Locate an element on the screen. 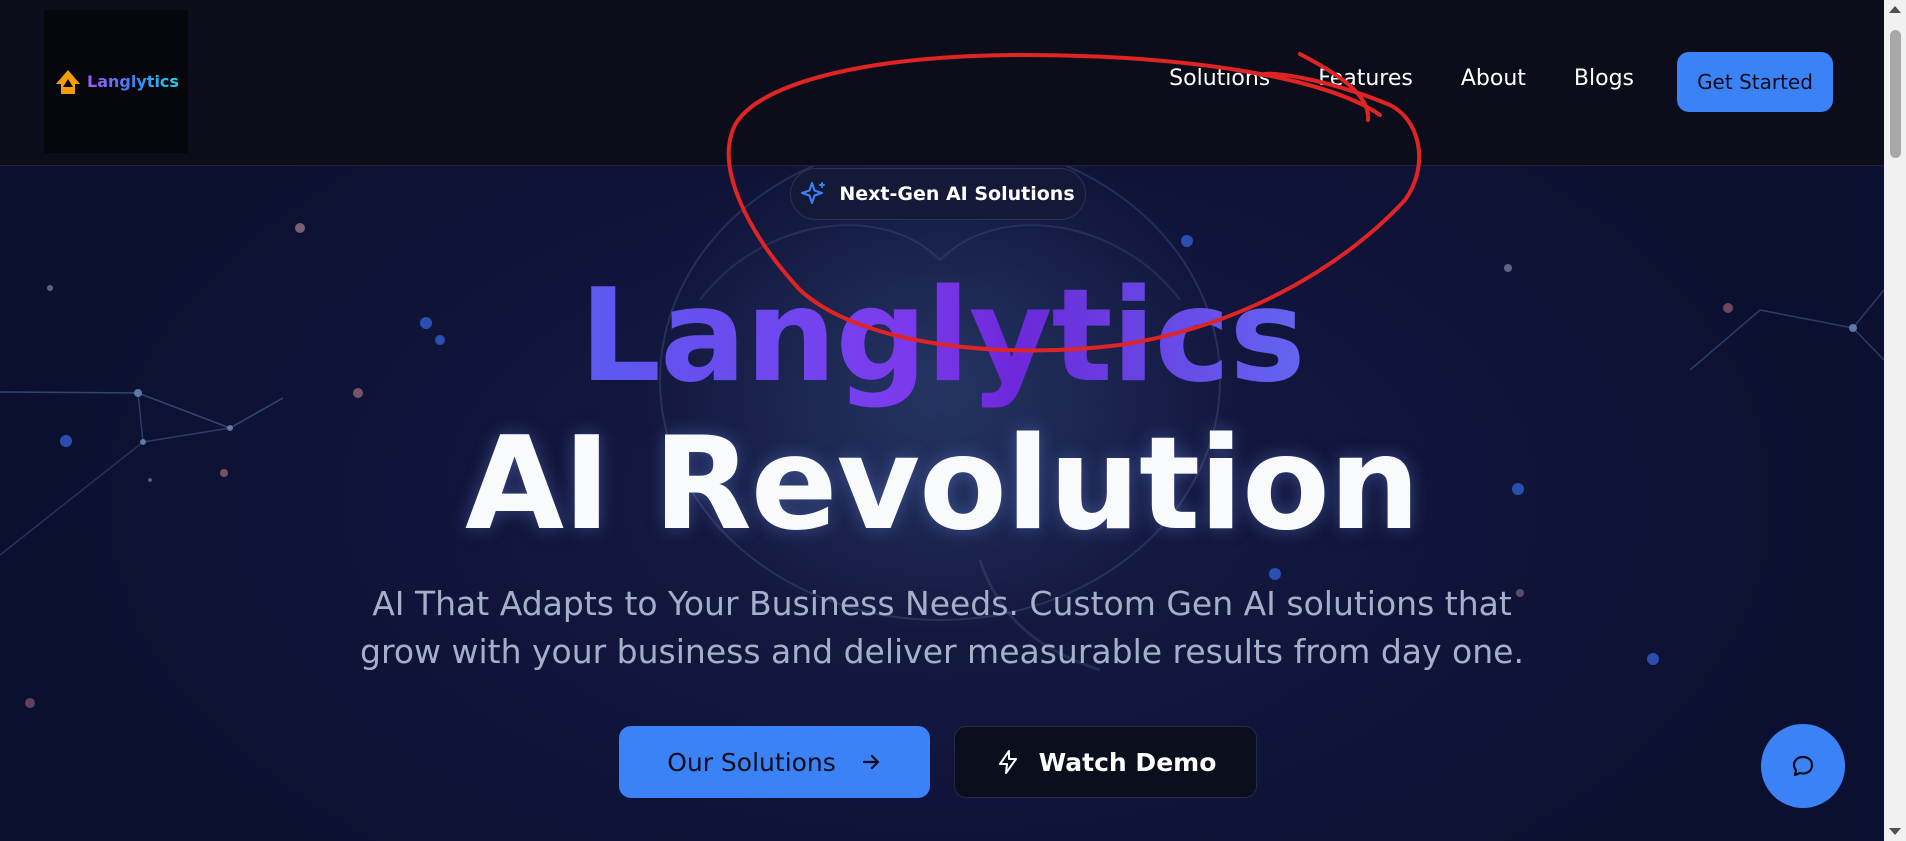  our-solutions-label: Our Solutions is located at coordinates (751, 762).